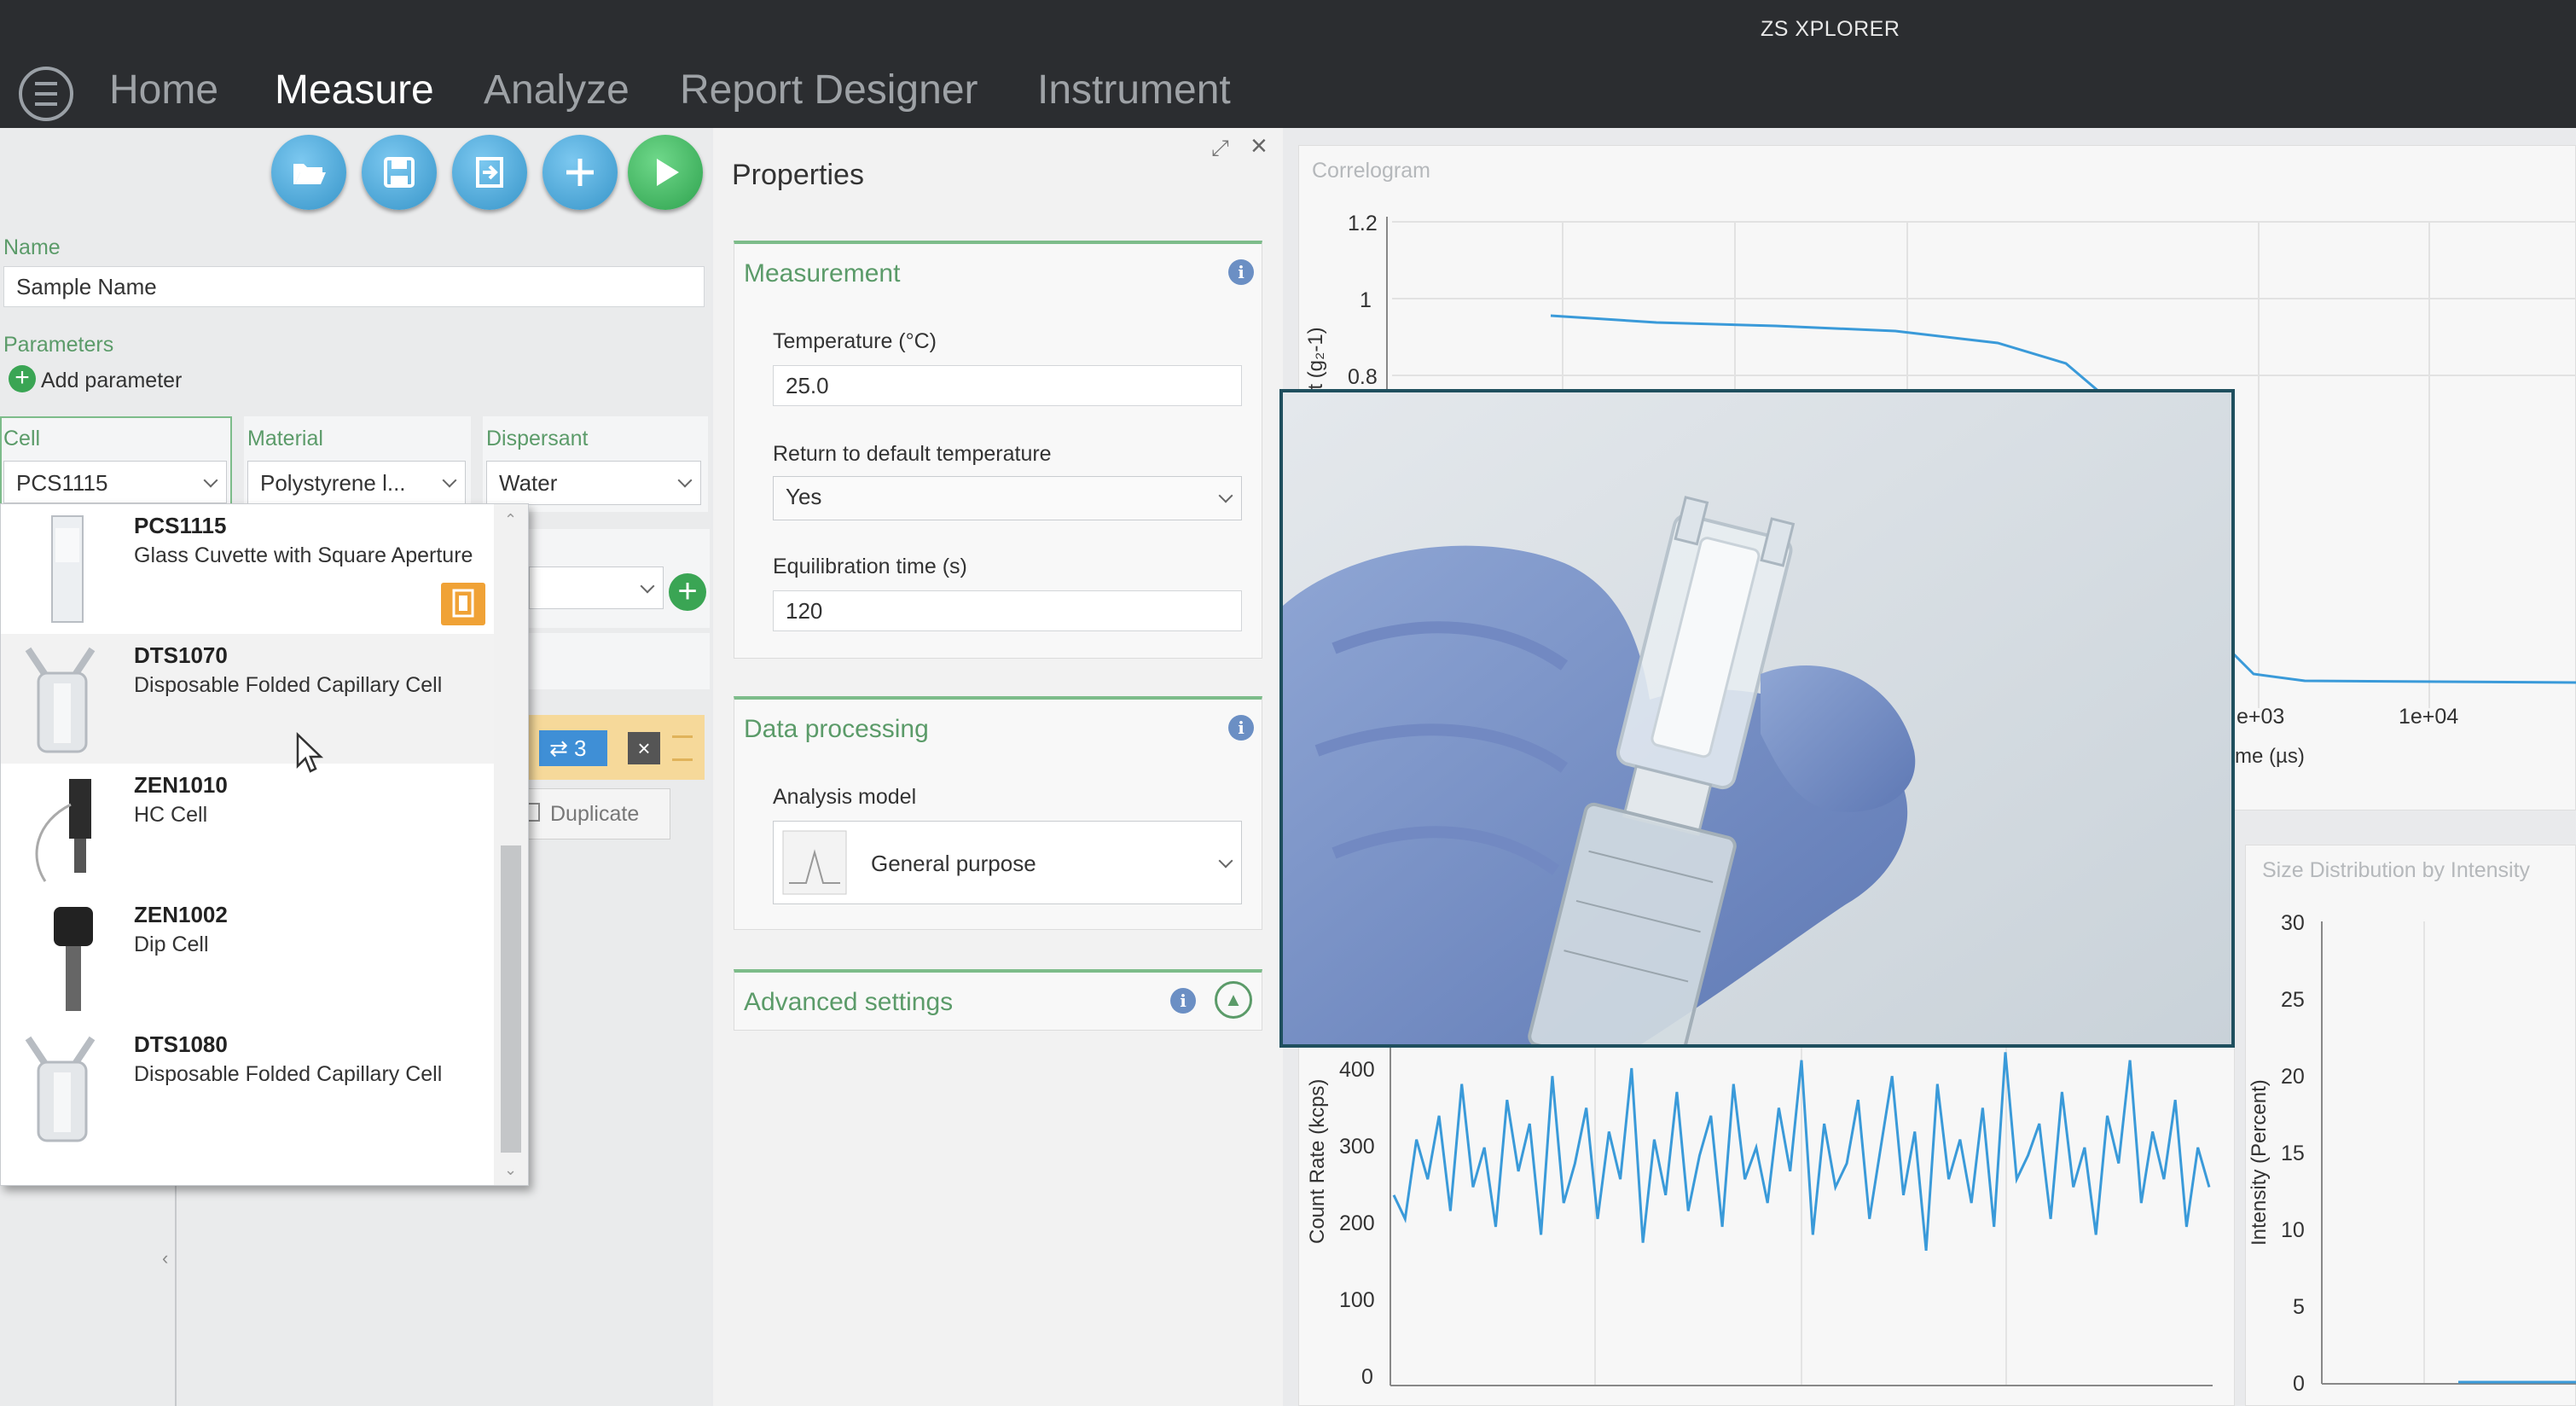  What do you see at coordinates (2412, 1153) in the screenshot?
I see `size-distribution-chart: 30 25 20 15 10 5 0 Intensity (Percent)` at bounding box center [2412, 1153].